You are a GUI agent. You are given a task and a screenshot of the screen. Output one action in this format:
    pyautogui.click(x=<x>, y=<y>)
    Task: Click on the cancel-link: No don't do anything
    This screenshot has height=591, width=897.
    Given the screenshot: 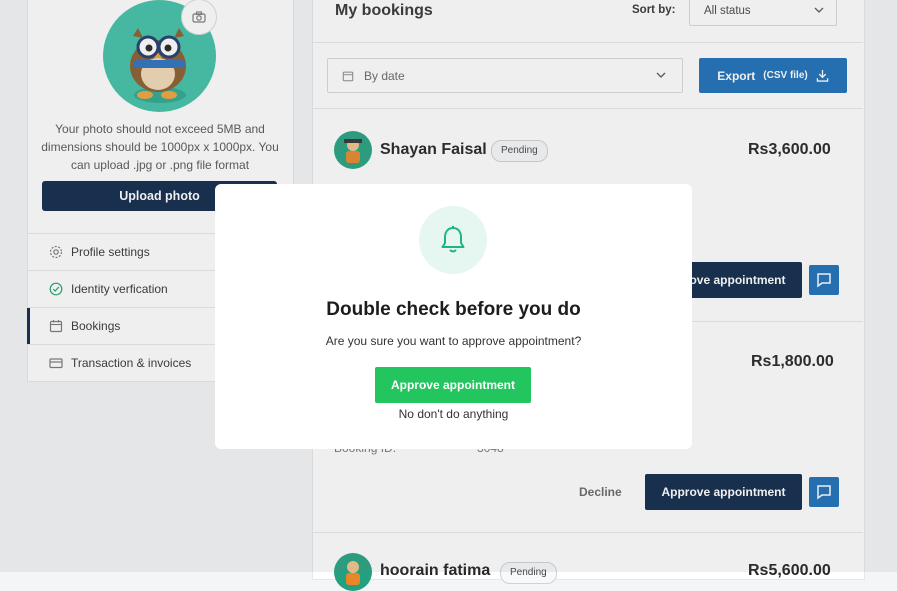 What is the action you would take?
    pyautogui.click(x=453, y=414)
    